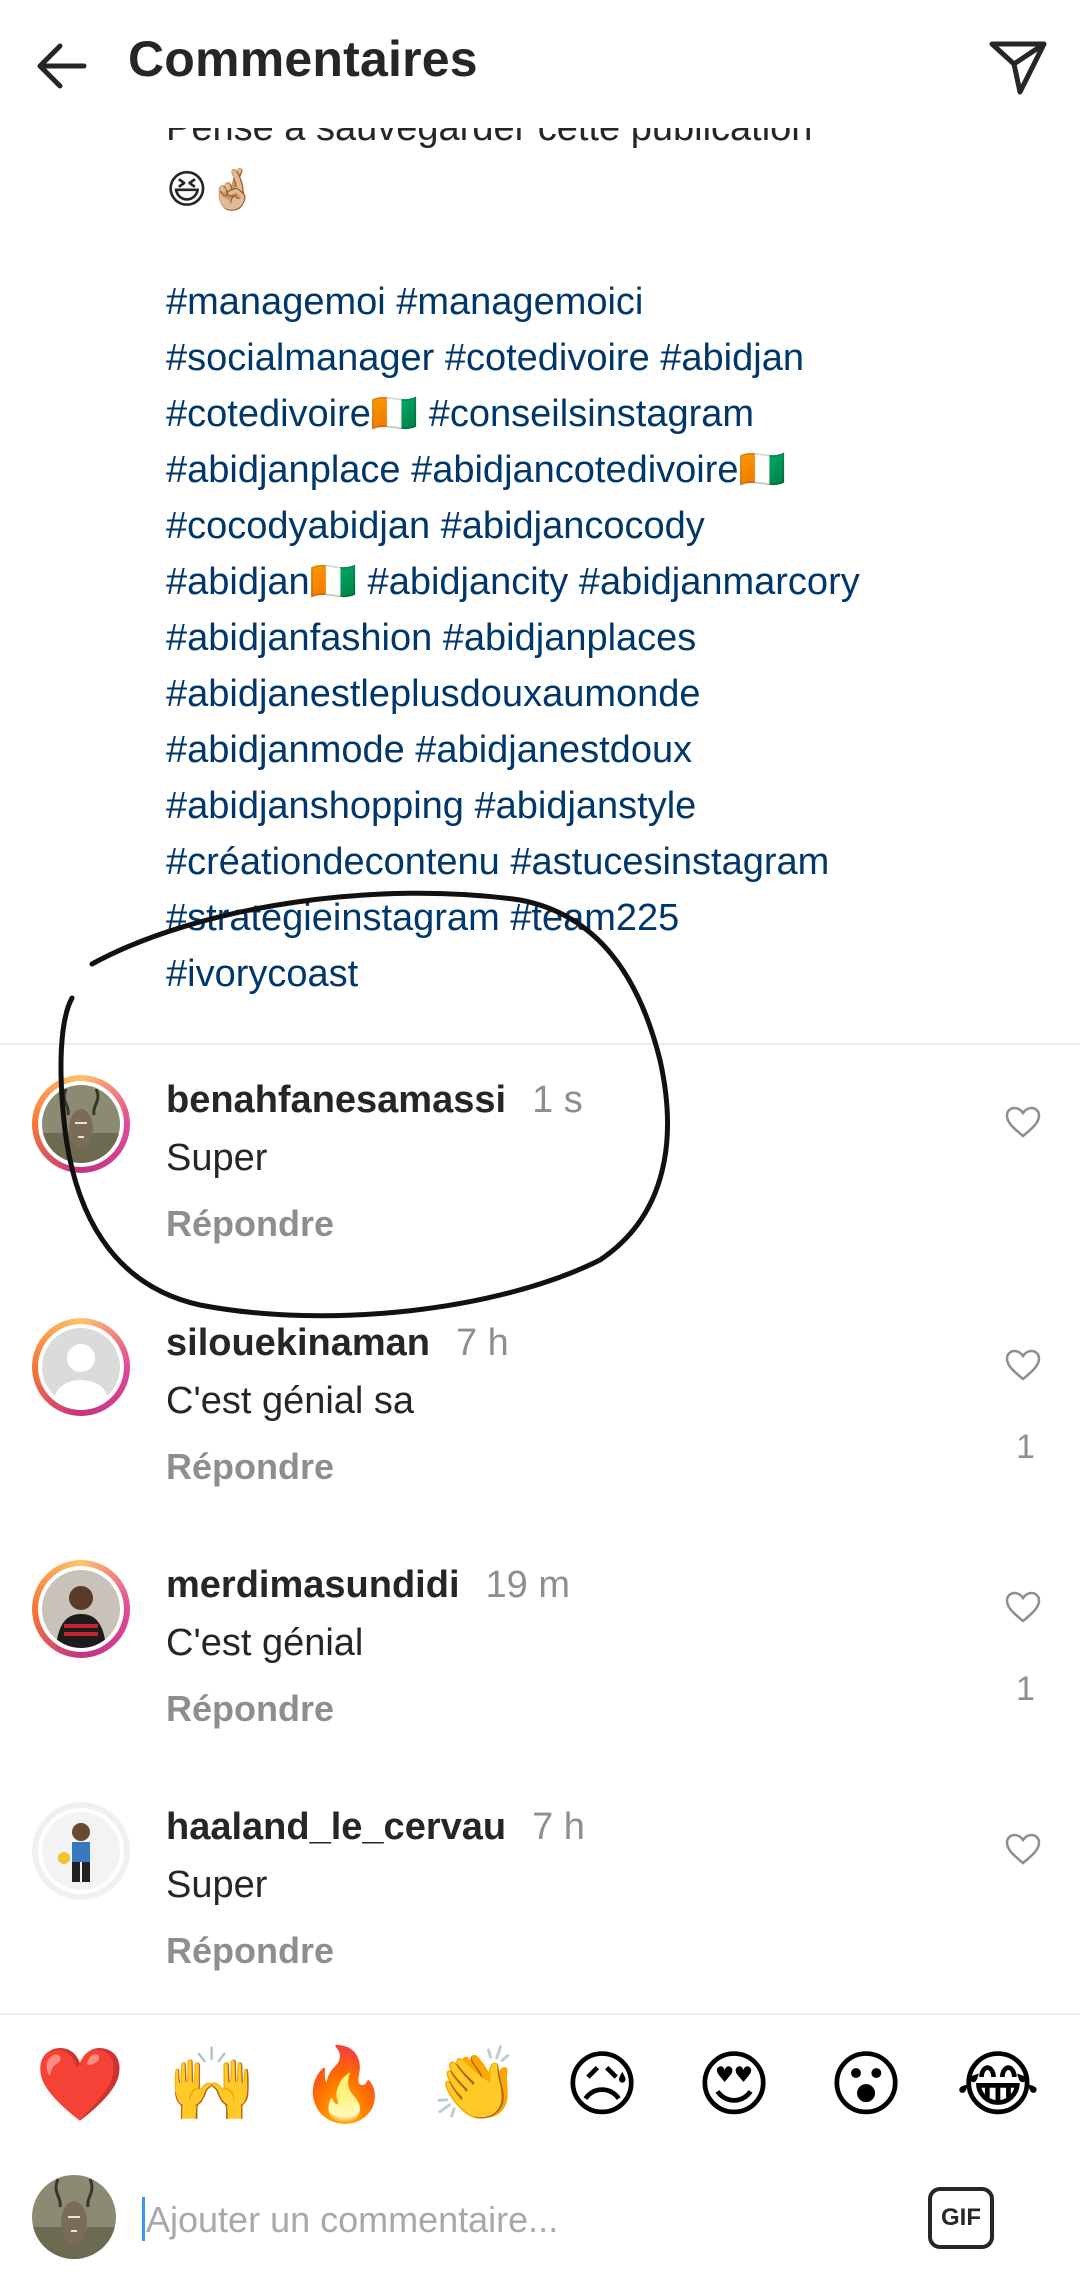  I want to click on hashtag-line: #créationdecontenu #astucesinstagram, so click(606, 862).